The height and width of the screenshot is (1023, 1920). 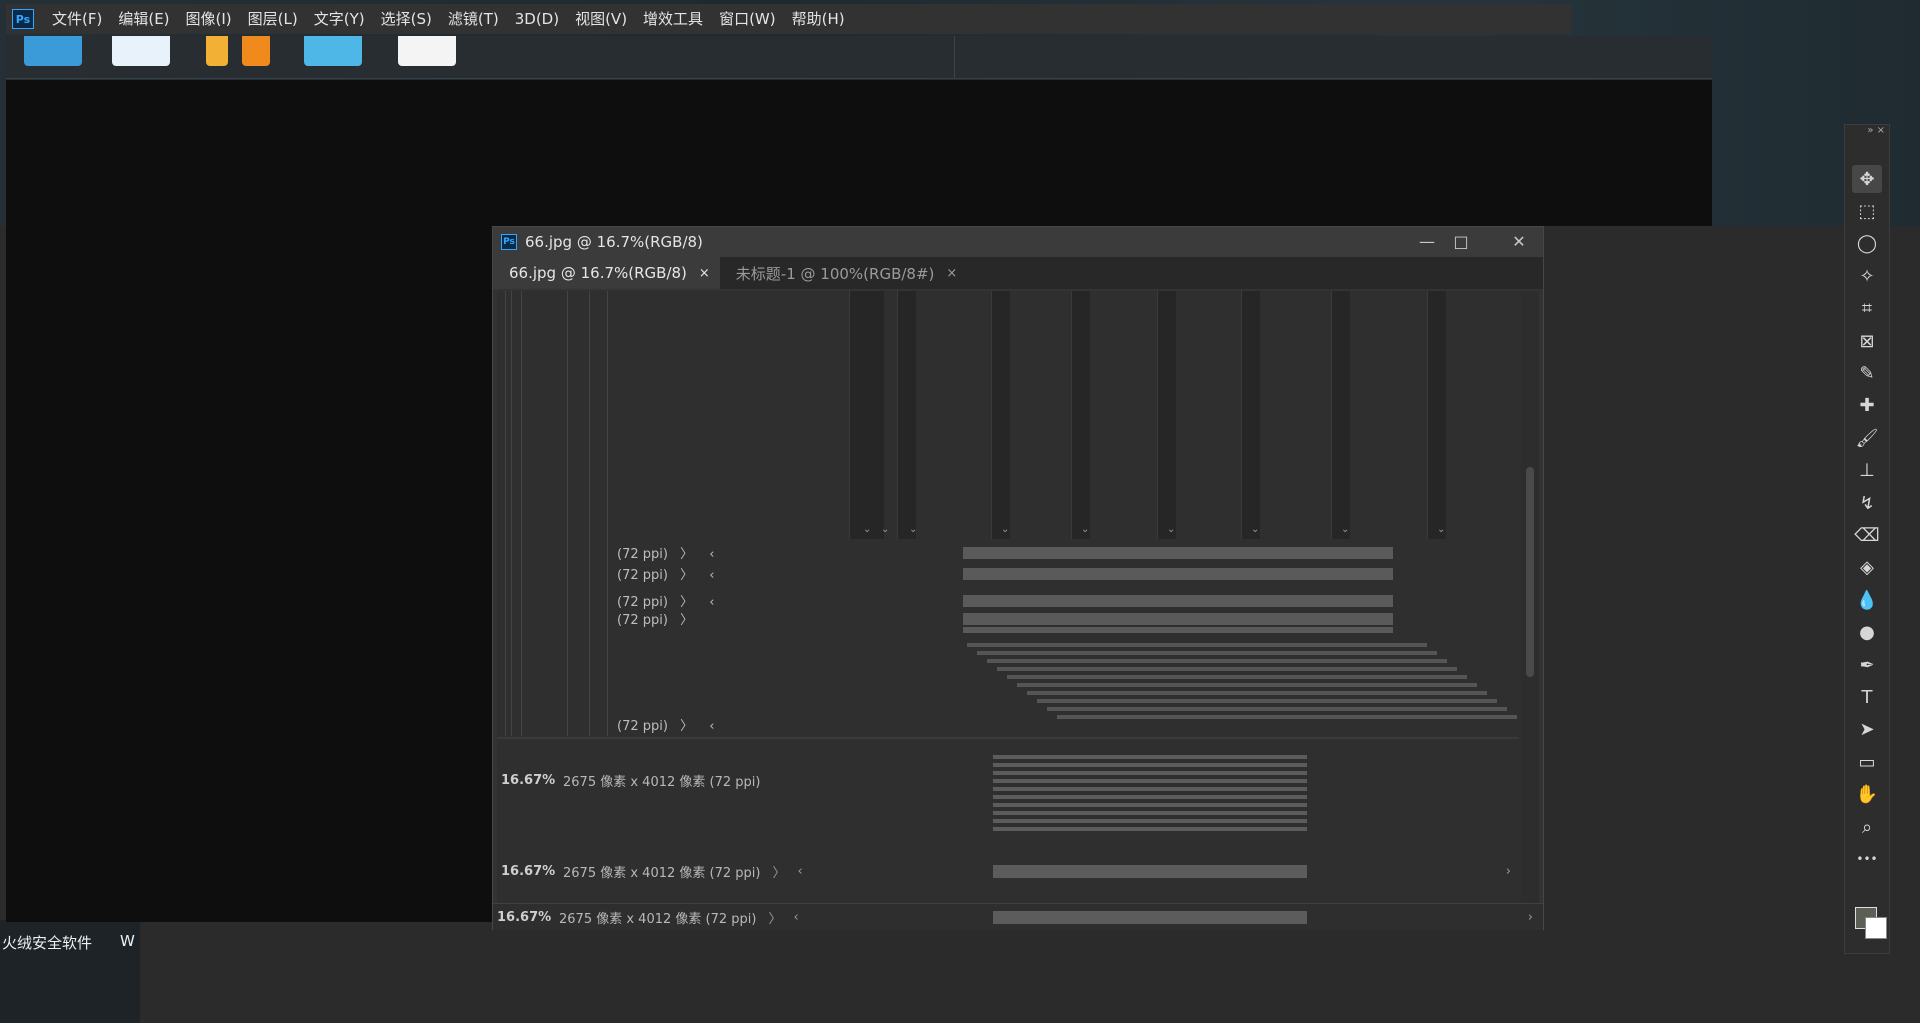 What do you see at coordinates (818, 19) in the screenshot?
I see `menu-help: 帮助(H)` at bounding box center [818, 19].